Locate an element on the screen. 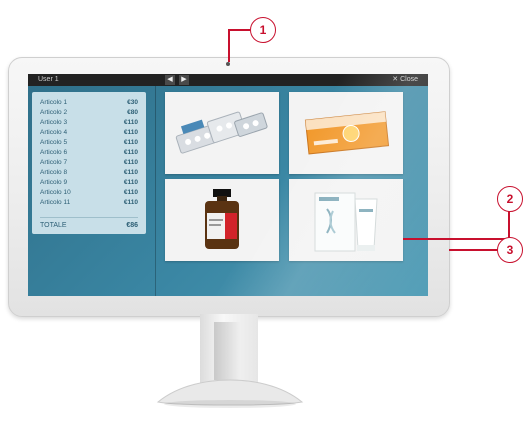 This screenshot has width=531, height=423. receipt-row: Articolo 5 €110 is located at coordinates (89, 142).